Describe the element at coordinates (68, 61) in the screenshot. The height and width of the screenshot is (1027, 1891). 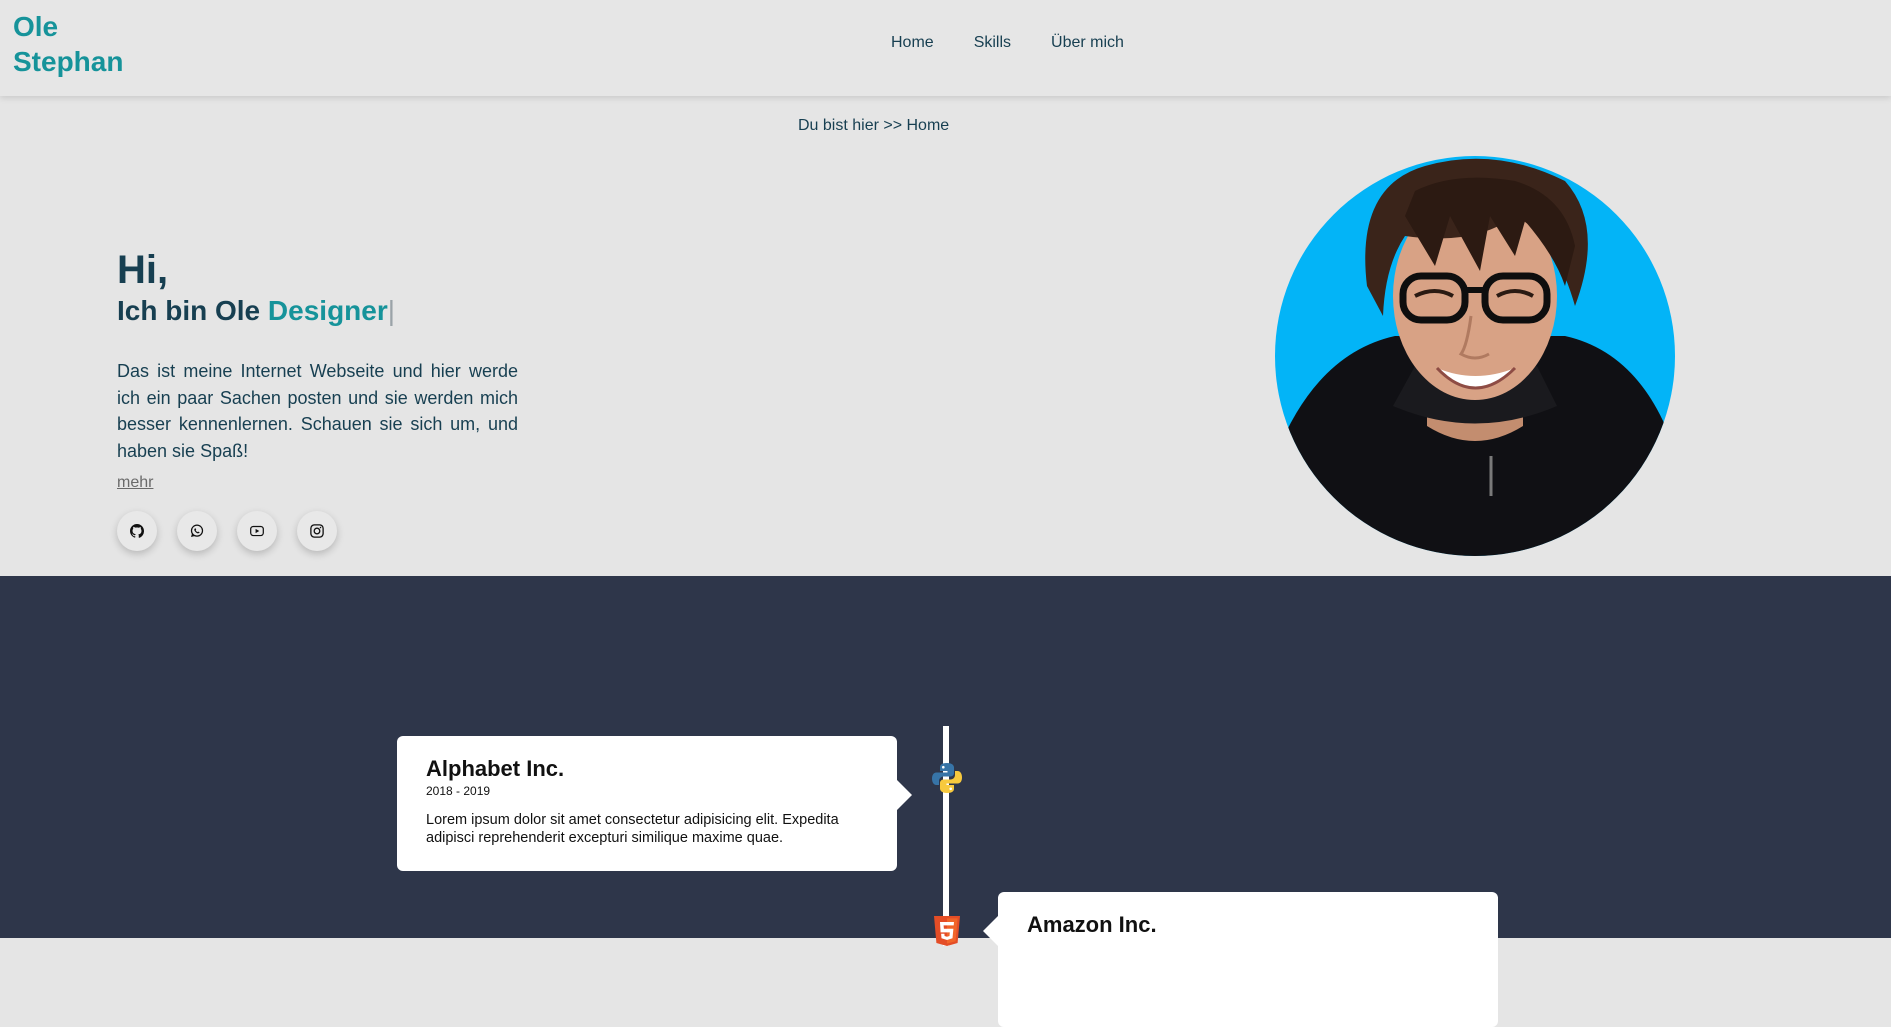
I see `logo-line-2: Stephan` at that location.